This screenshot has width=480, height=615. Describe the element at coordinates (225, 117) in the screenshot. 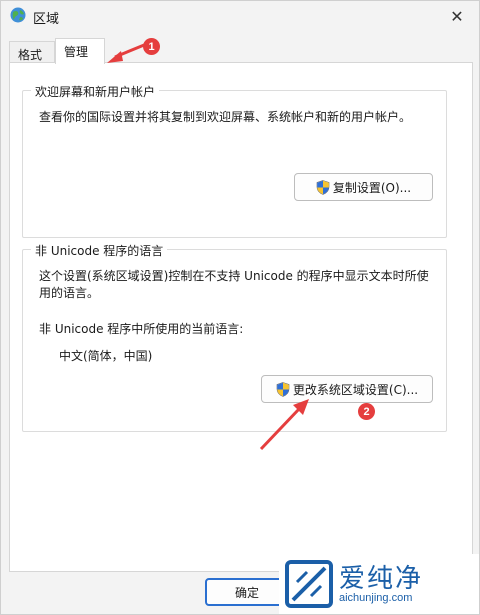

I see `welcome-description: 查看你的国际设置并将其复制到欢迎屏幕、系统帐户和新的用户帐户。` at that location.